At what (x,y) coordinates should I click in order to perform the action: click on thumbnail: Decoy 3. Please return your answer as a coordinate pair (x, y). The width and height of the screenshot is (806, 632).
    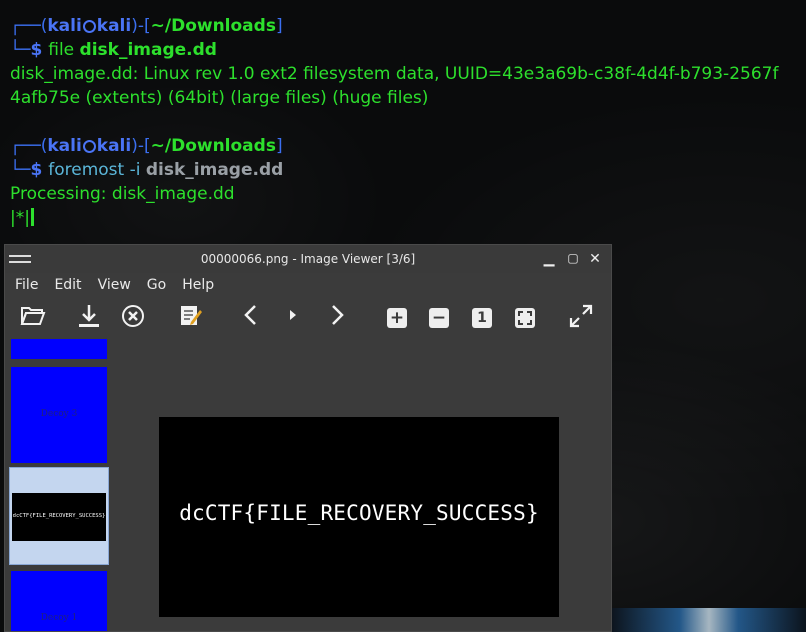
    Looking at the image, I should click on (59, 415).